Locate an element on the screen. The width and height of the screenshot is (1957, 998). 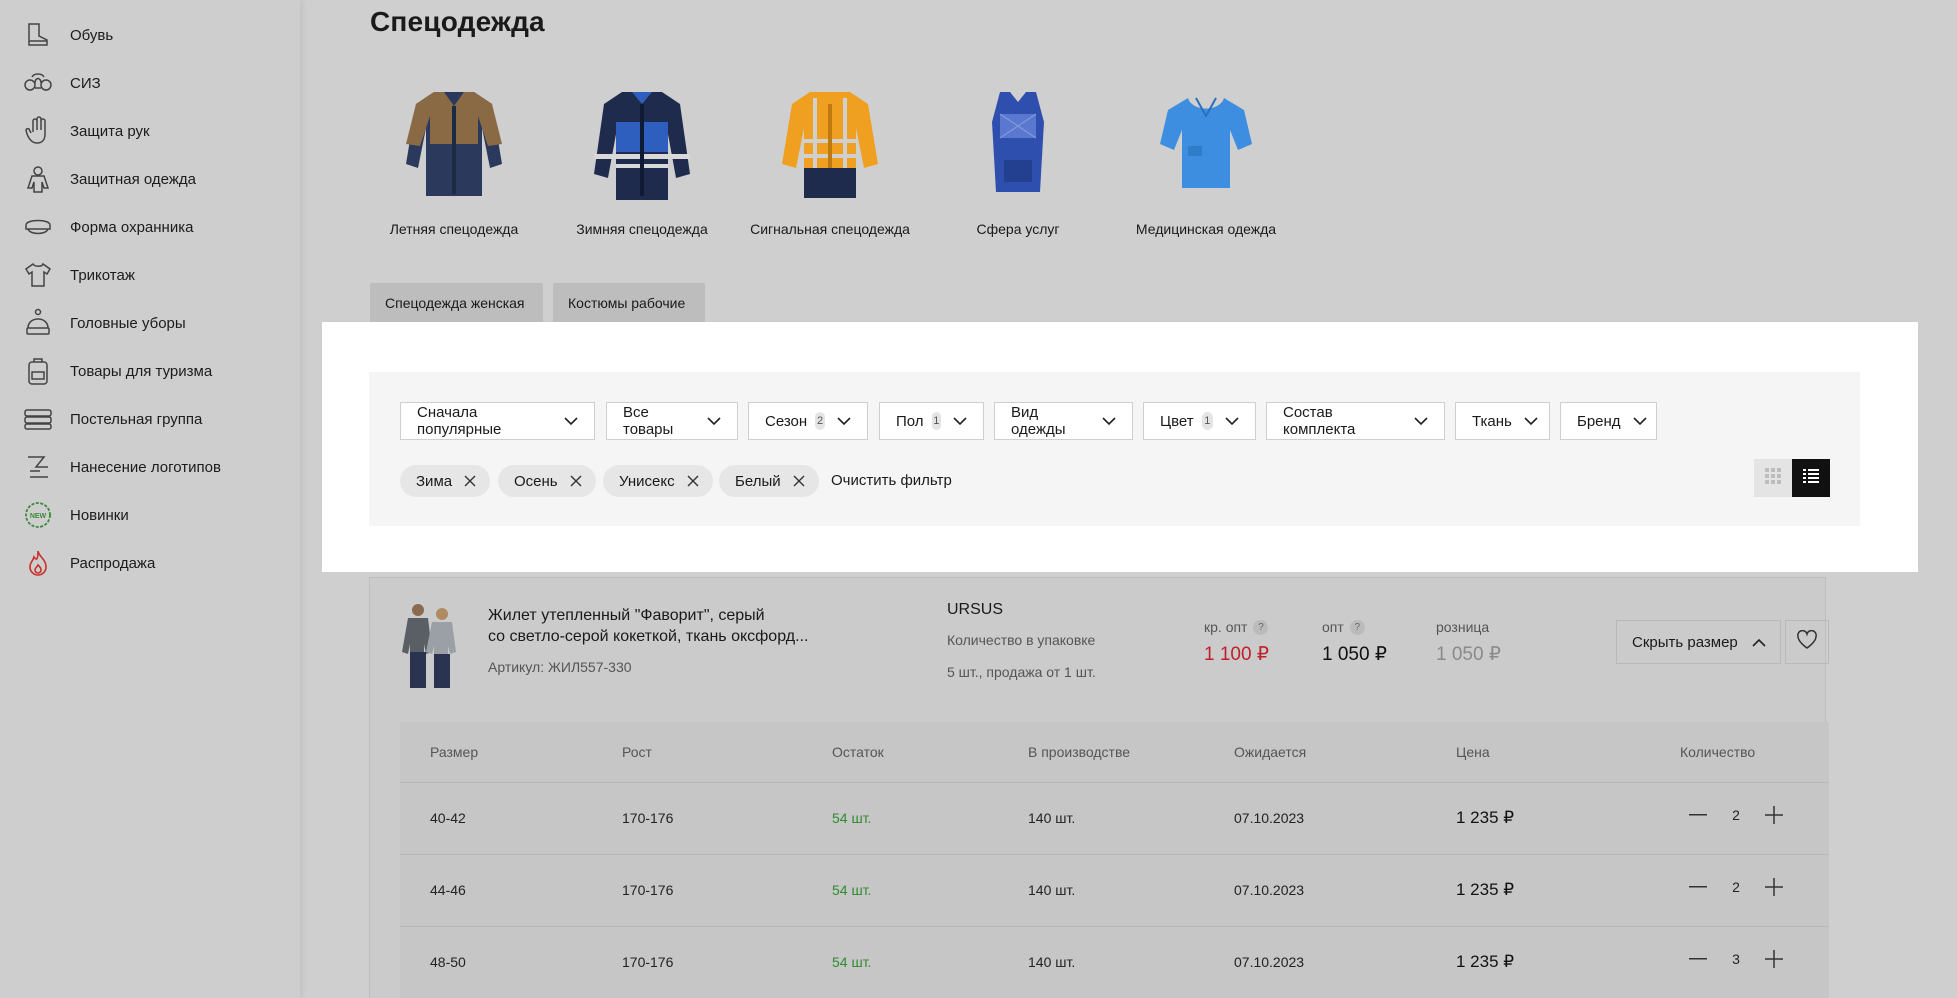
filter-fabric-dropdown: Ткань is located at coordinates (1502, 421).